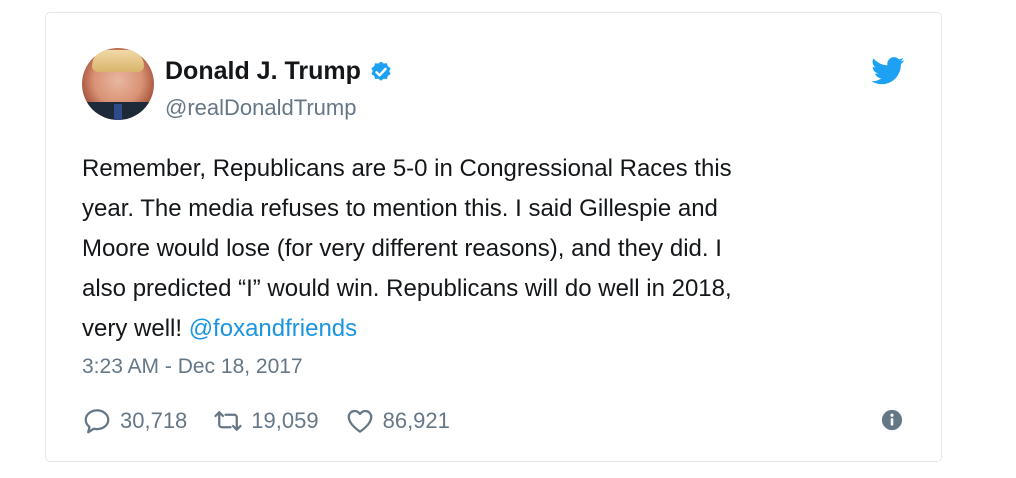 The height and width of the screenshot is (478, 1016). What do you see at coordinates (273, 328) in the screenshot?
I see `mention-link: @foxandfriends` at bounding box center [273, 328].